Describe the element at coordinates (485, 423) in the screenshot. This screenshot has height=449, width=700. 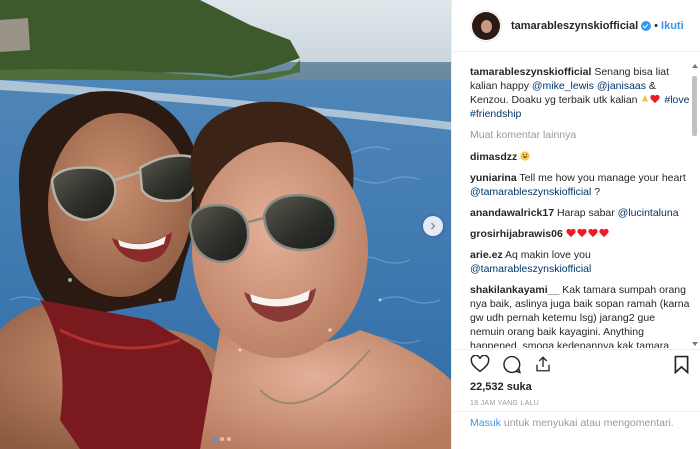
I see `login-link: Masuk` at that location.